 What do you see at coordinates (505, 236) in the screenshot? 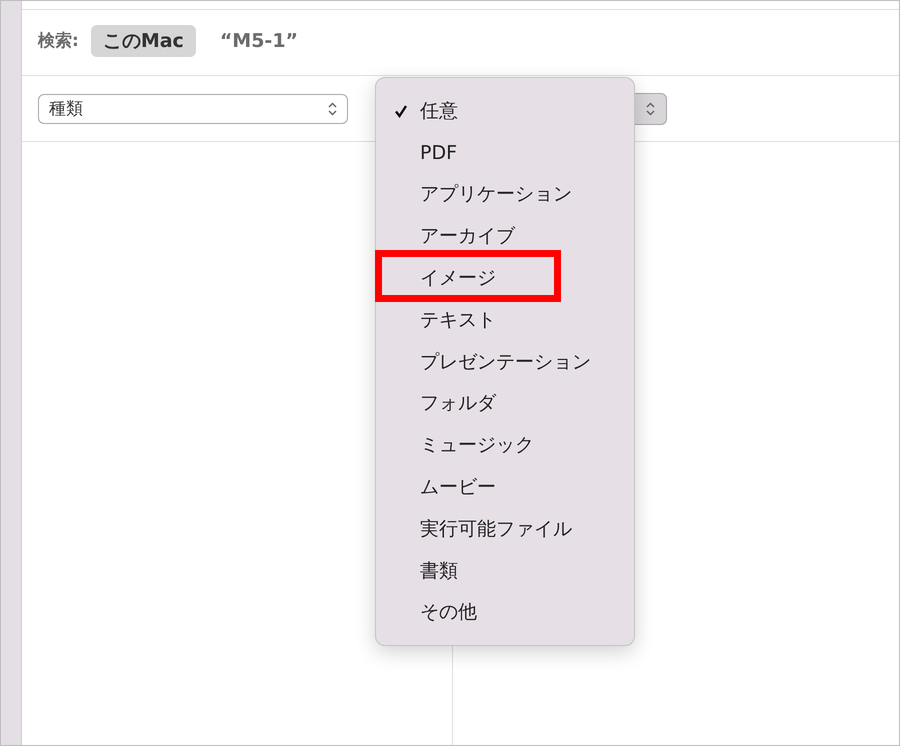
I see `menu-item: アーカイブ` at bounding box center [505, 236].